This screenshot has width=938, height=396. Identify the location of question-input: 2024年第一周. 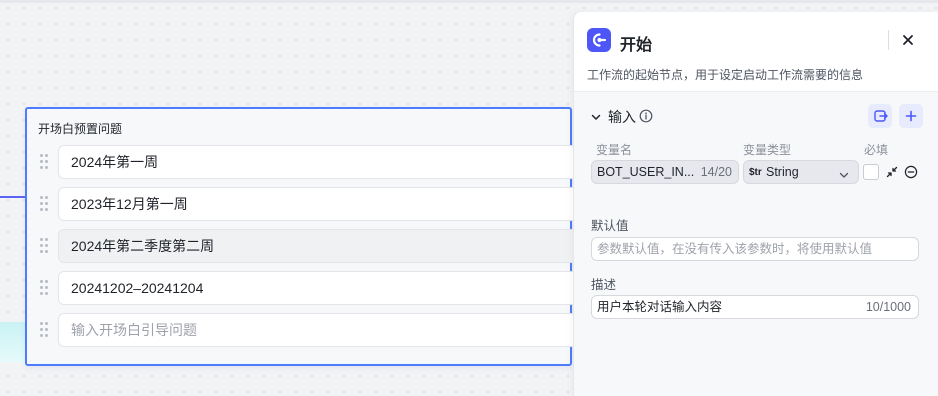
(318, 162).